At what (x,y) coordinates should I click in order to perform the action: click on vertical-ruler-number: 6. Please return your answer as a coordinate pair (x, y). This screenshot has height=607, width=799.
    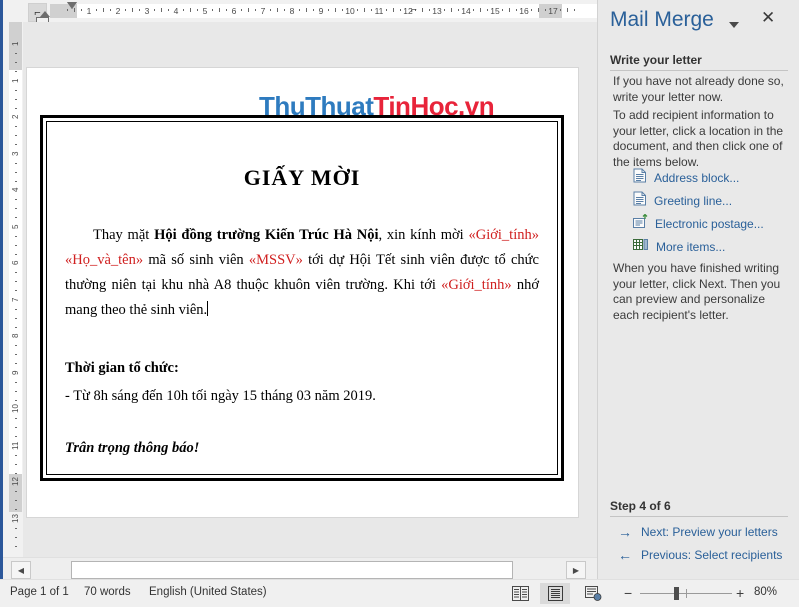
    Looking at the image, I should click on (15, 263).